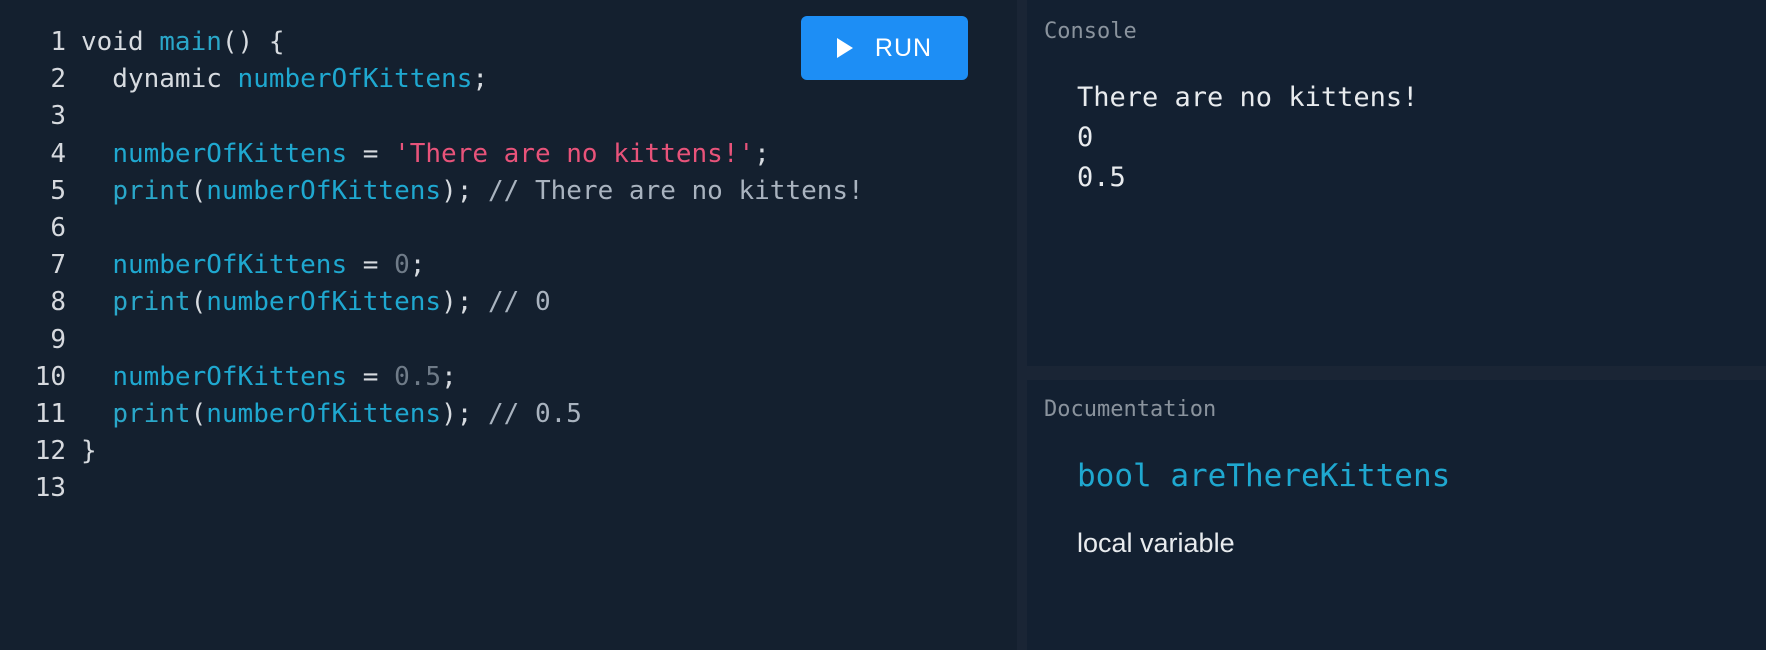  I want to click on code-token: // 0.5, so click(535, 413).